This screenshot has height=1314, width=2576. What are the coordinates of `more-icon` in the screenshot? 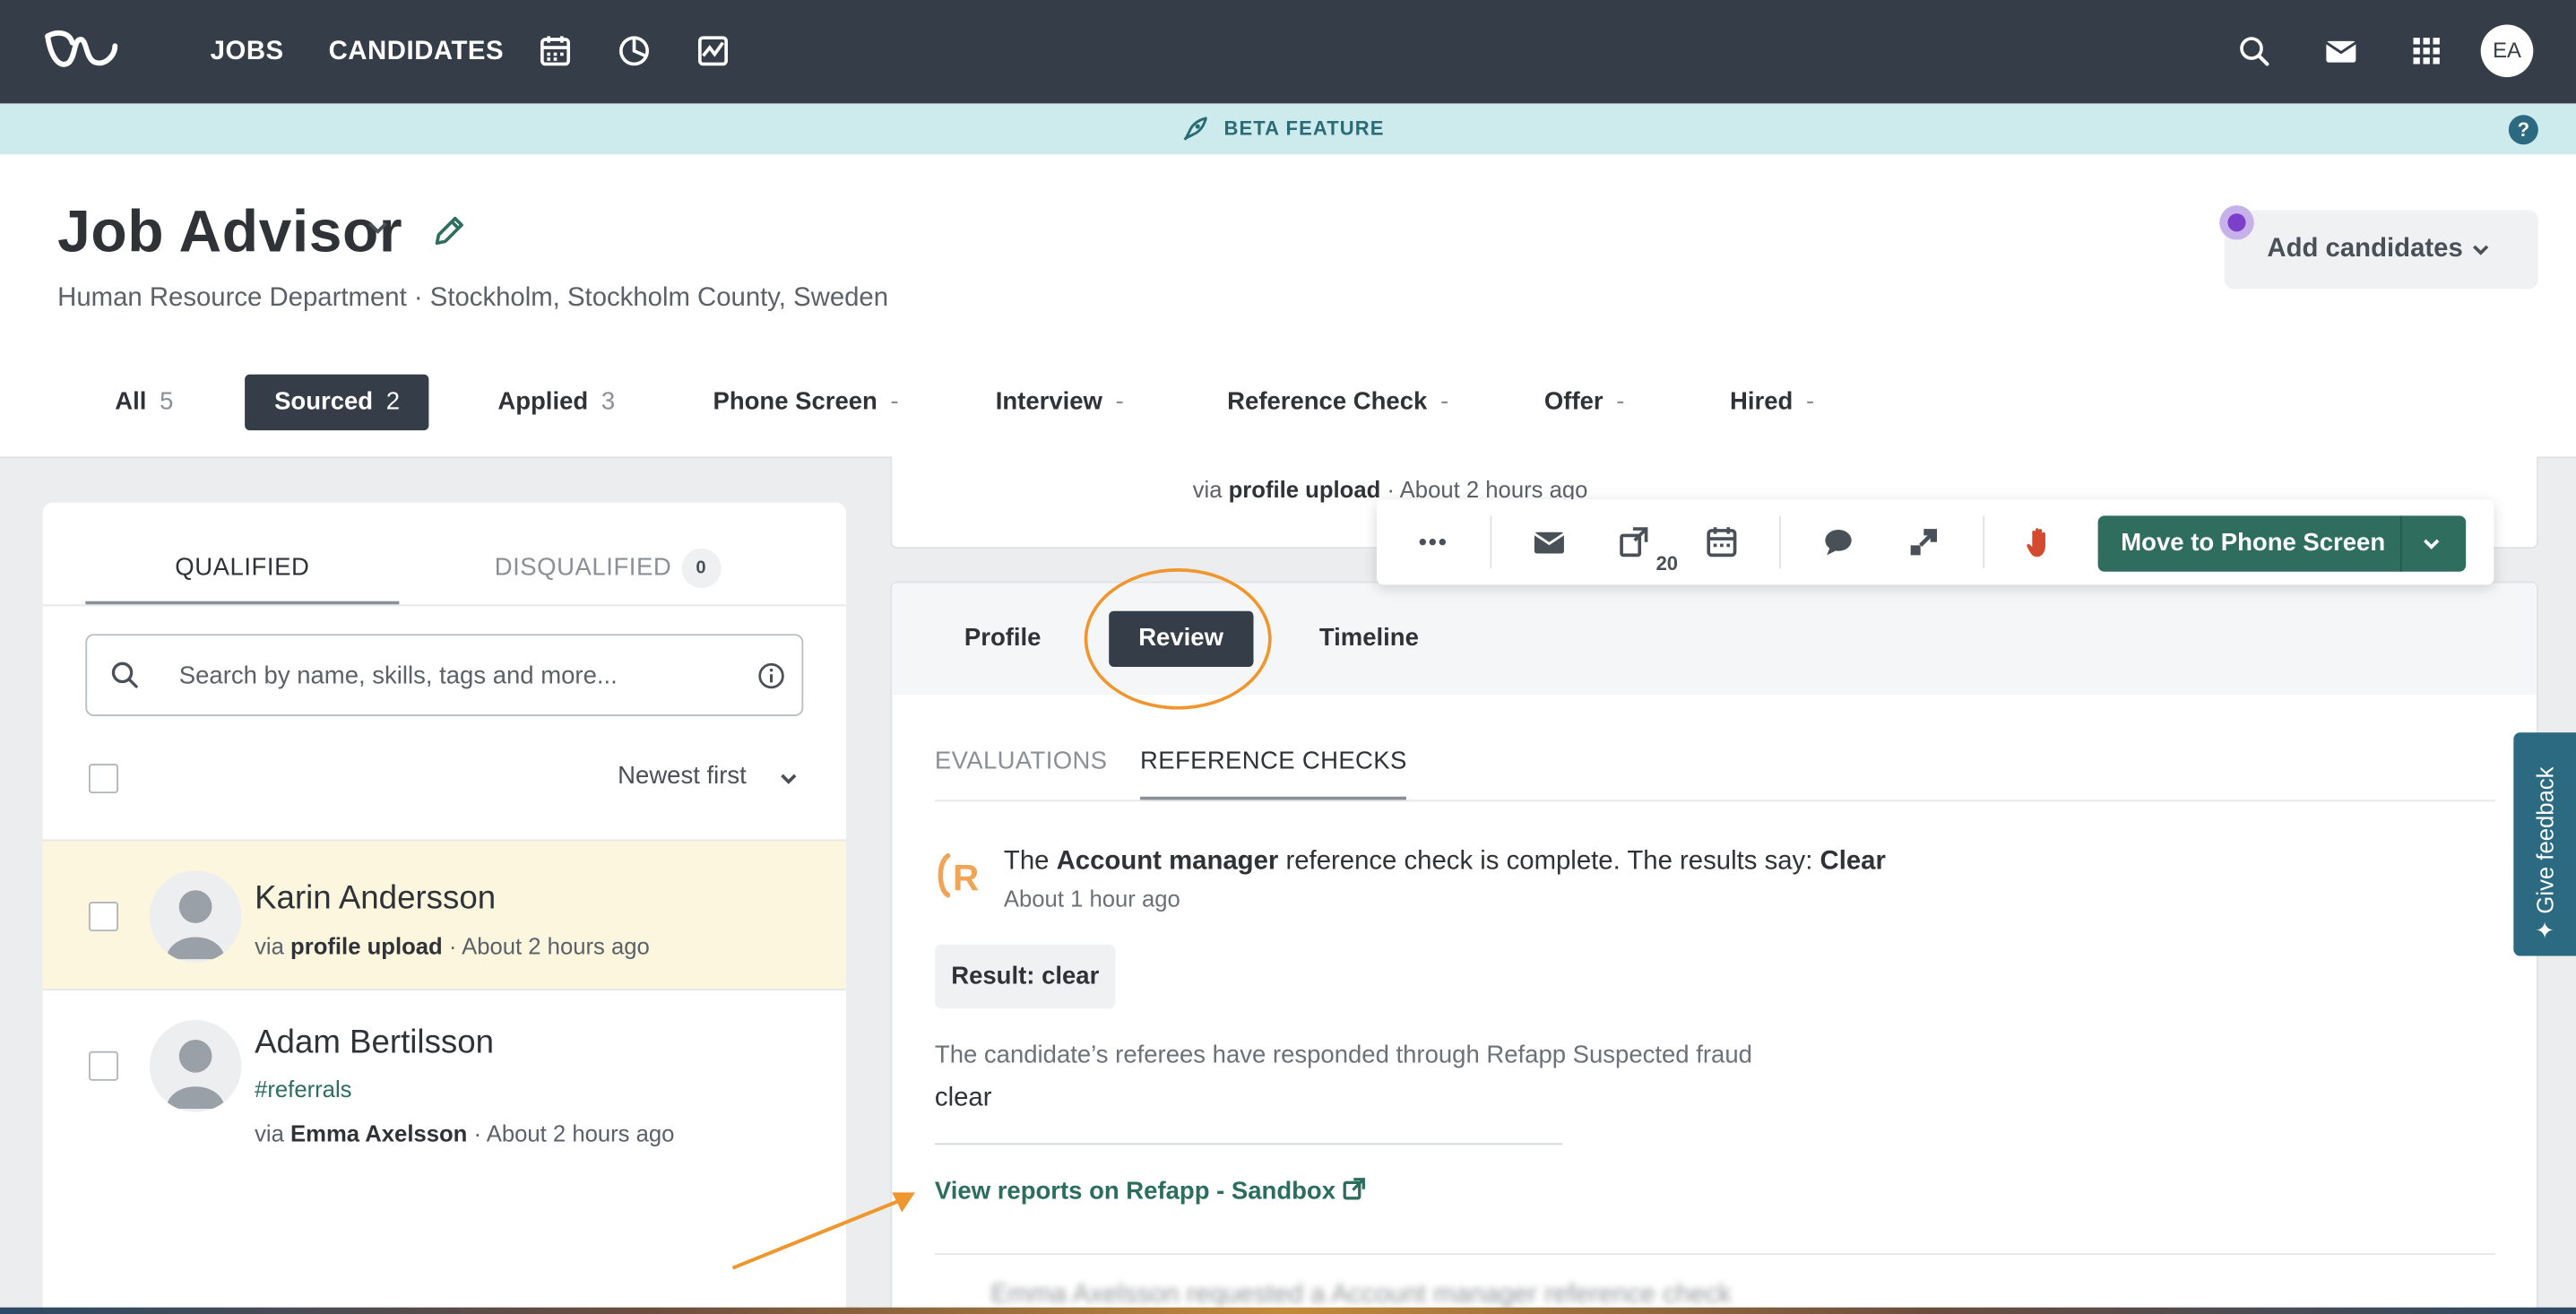 It's located at (1432, 541).